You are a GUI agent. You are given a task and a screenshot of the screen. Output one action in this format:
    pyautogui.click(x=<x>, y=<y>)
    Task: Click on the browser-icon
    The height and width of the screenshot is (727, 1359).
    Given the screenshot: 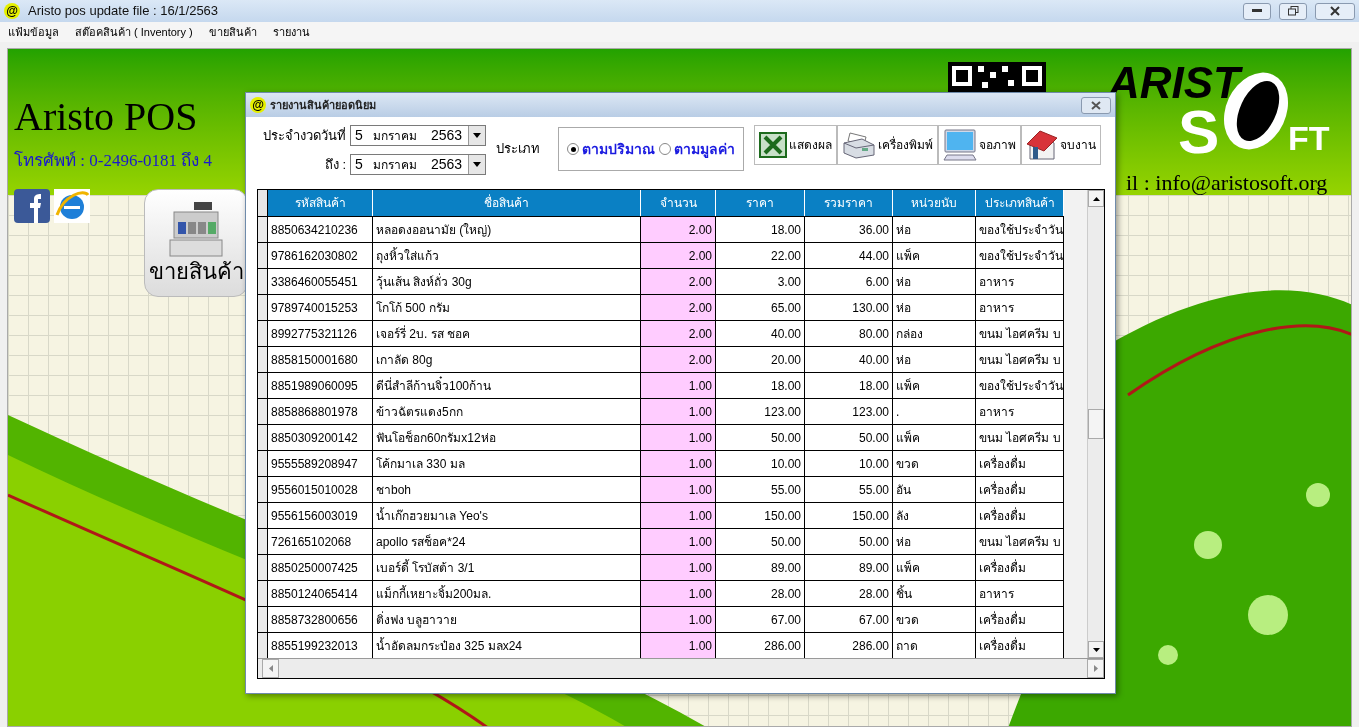 What is the action you would take?
    pyautogui.click(x=72, y=206)
    